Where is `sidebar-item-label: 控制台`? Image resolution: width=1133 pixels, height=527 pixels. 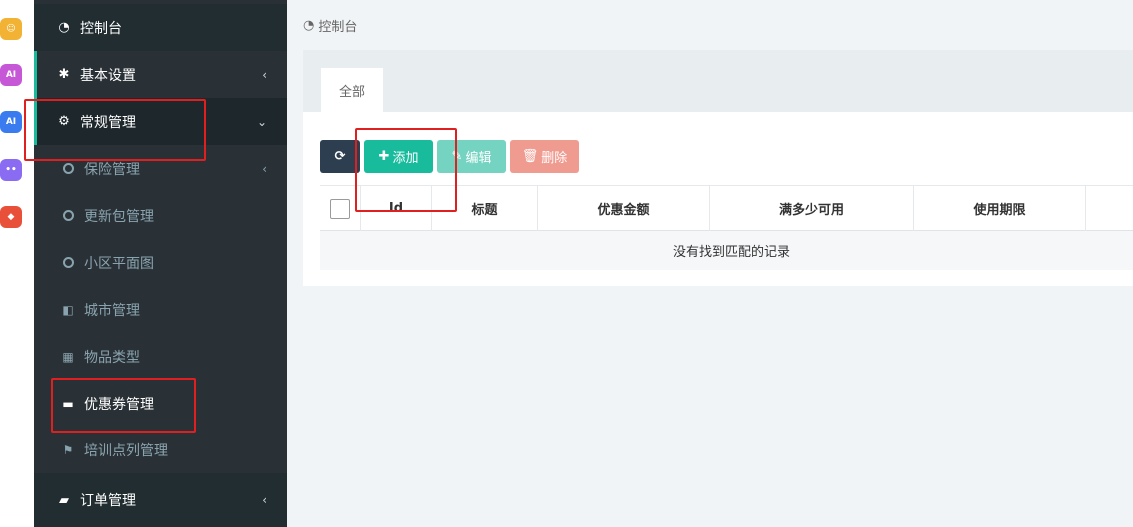 sidebar-item-label: 控制台 is located at coordinates (101, 28).